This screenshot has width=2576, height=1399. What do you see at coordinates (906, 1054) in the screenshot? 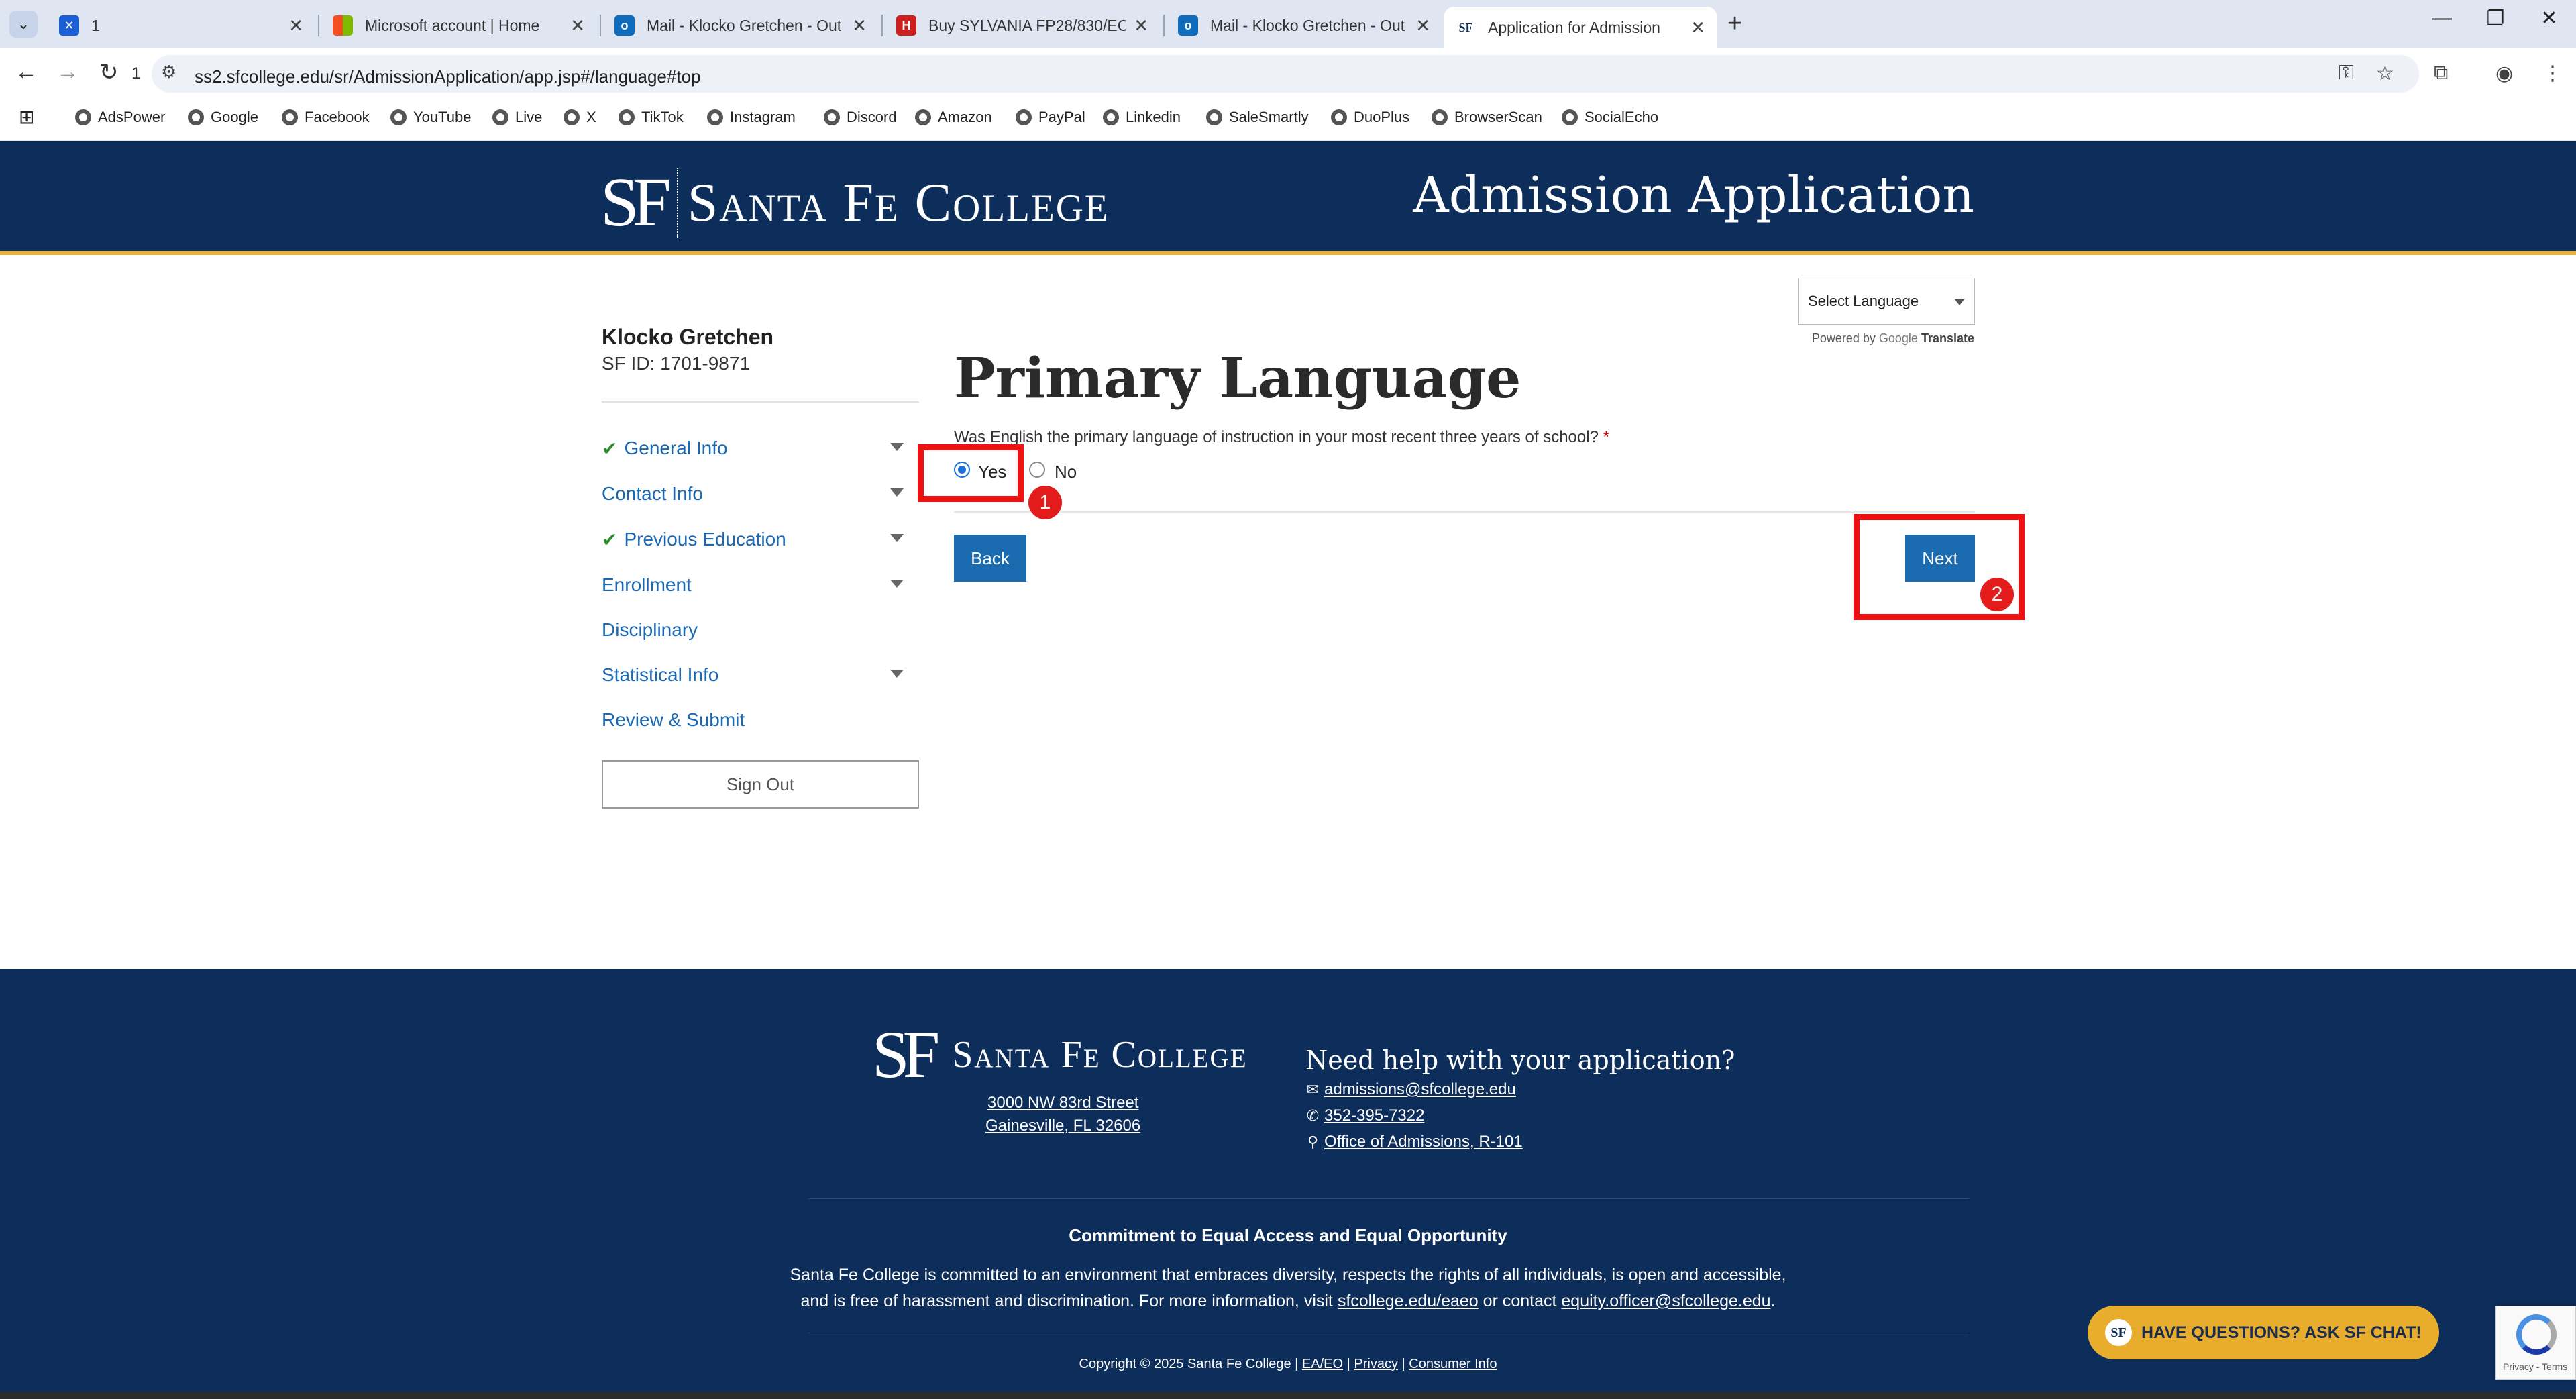
I see `footer-logo-mark: SF` at bounding box center [906, 1054].